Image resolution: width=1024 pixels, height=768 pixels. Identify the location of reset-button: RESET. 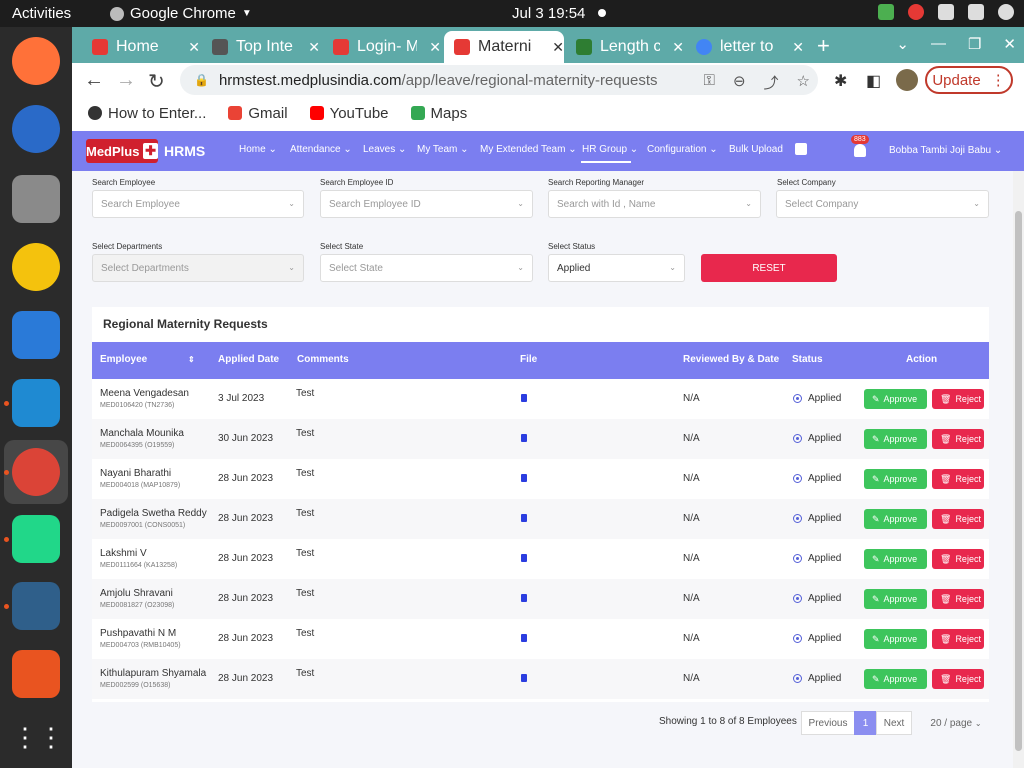
(769, 268).